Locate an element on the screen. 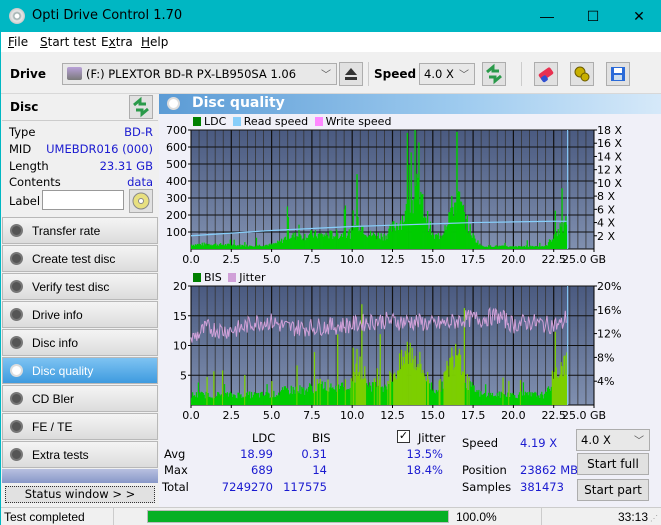 Image resolution: width=661 pixels, height=525 pixels. status-divider is located at coordinates (113, 516).